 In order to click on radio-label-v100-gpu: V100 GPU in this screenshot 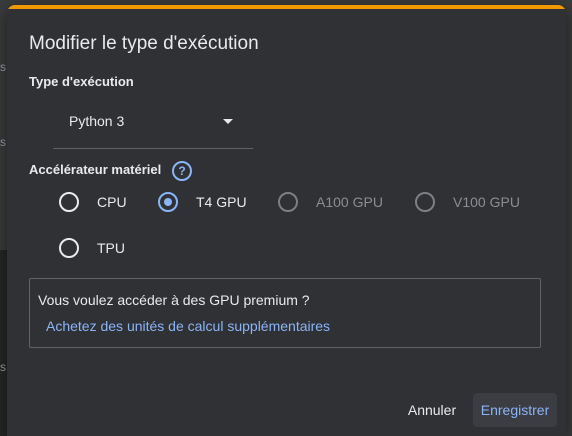, I will do `click(486, 202)`.